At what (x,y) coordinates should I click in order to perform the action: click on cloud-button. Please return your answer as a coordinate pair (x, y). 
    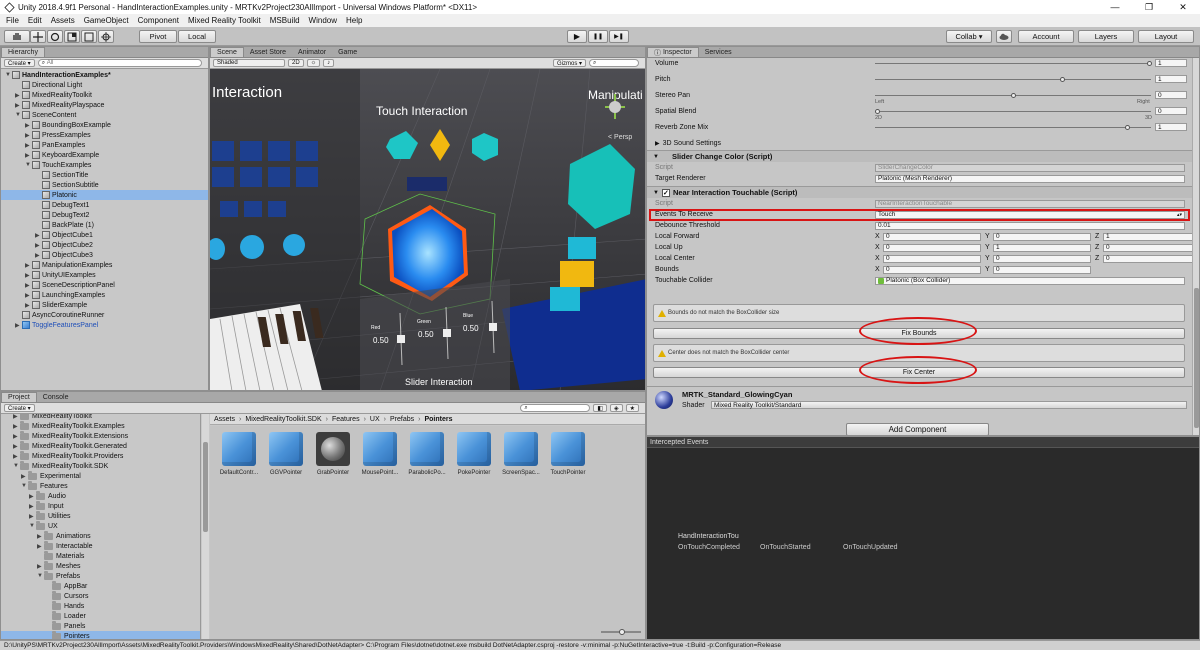
    Looking at the image, I should click on (1004, 36).